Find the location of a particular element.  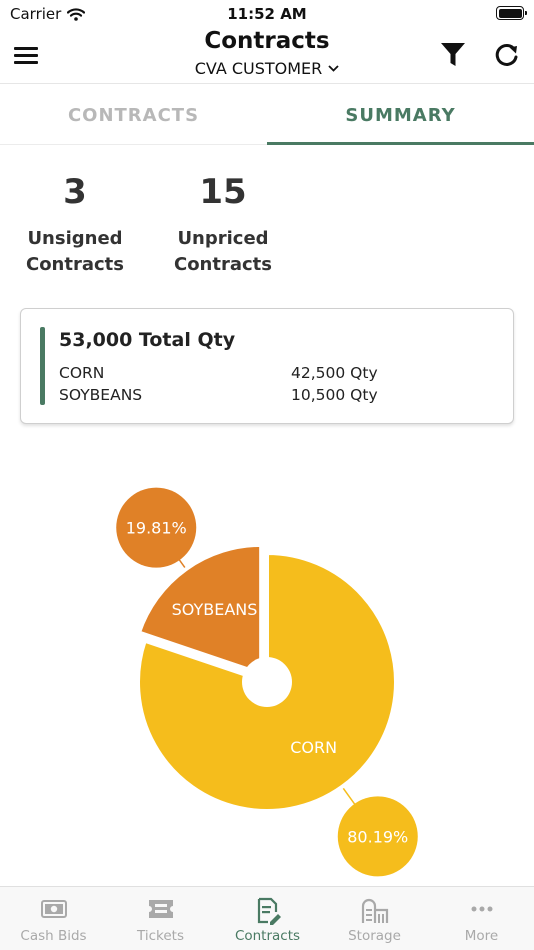

tab-bar-tickets: Tickets is located at coordinates (160, 918).